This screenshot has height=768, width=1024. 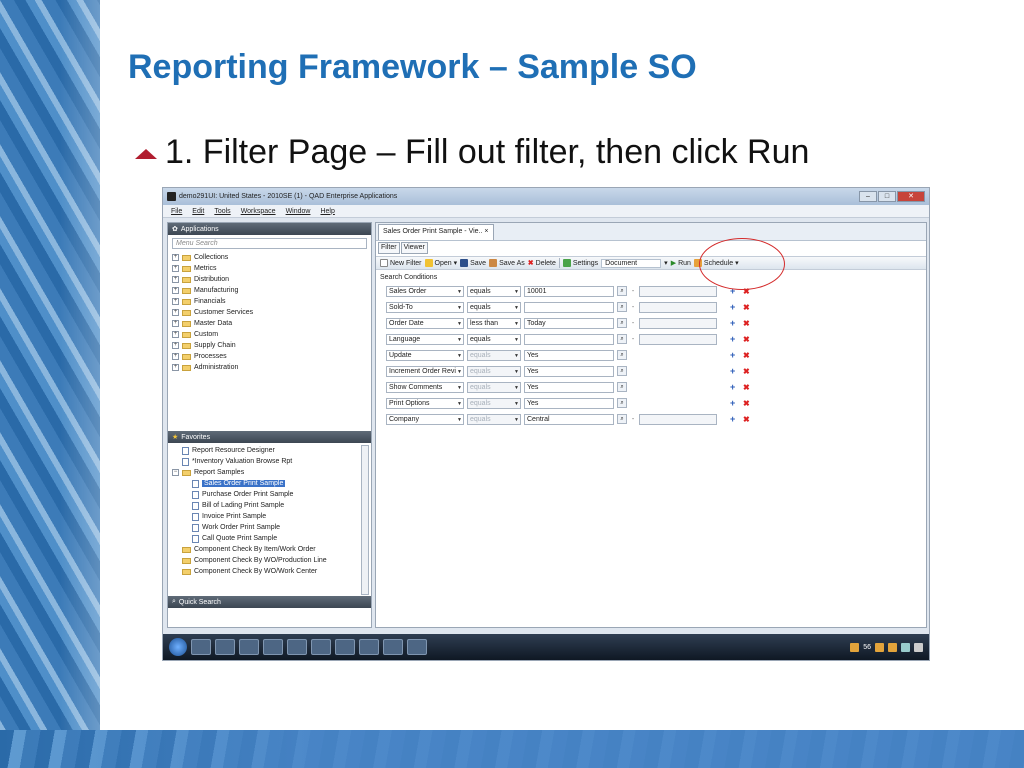 I want to click on operator-select: less than ▼, so click(x=494, y=323).